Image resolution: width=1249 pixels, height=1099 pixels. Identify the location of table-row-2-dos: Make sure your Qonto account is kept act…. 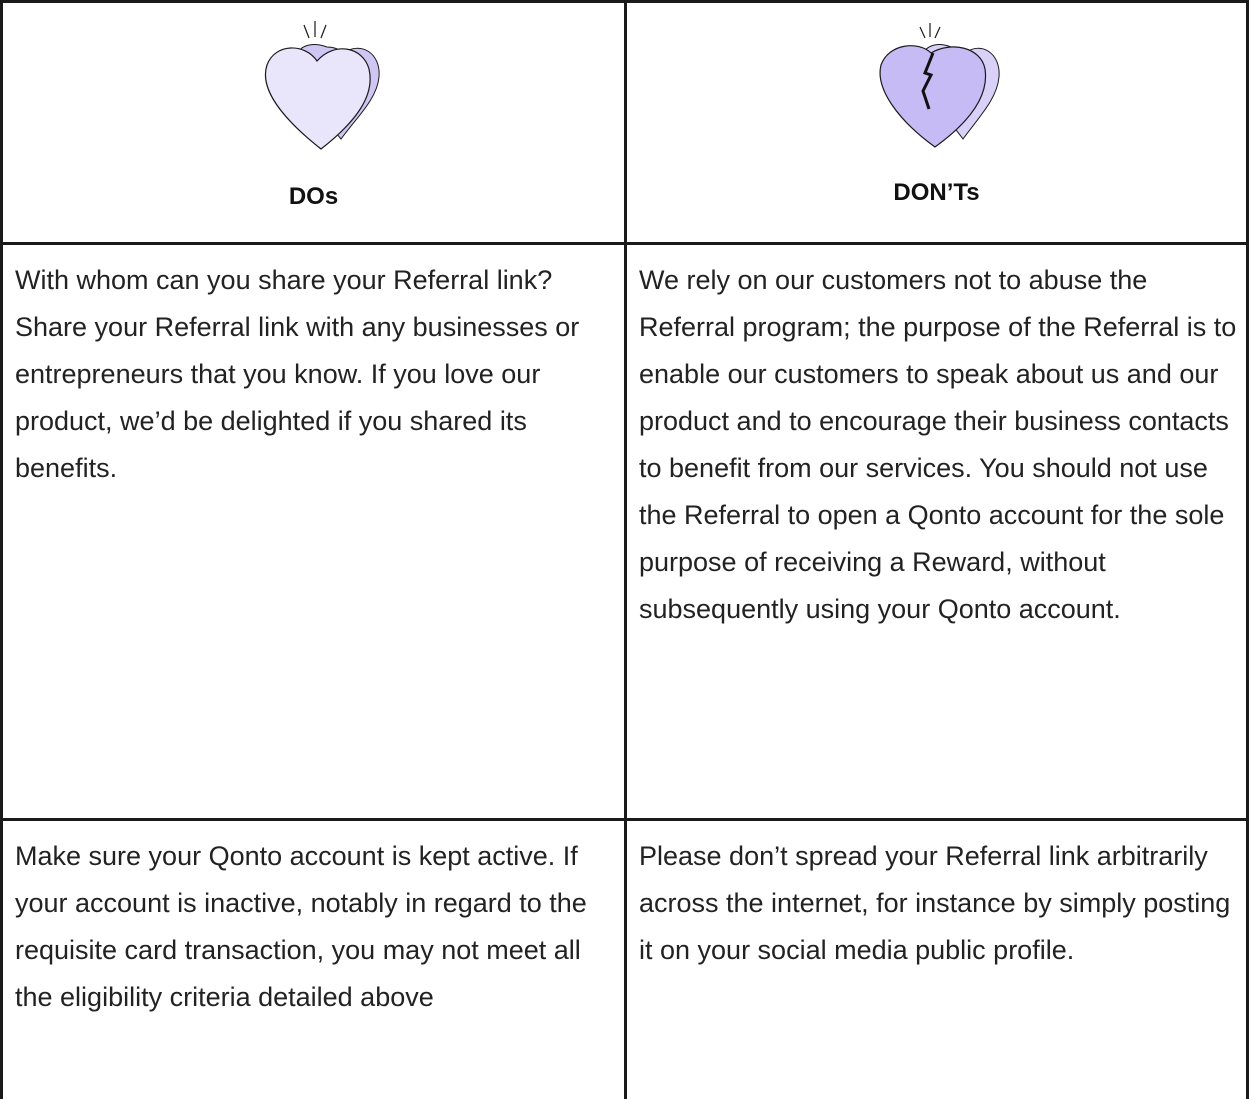
(313, 960).